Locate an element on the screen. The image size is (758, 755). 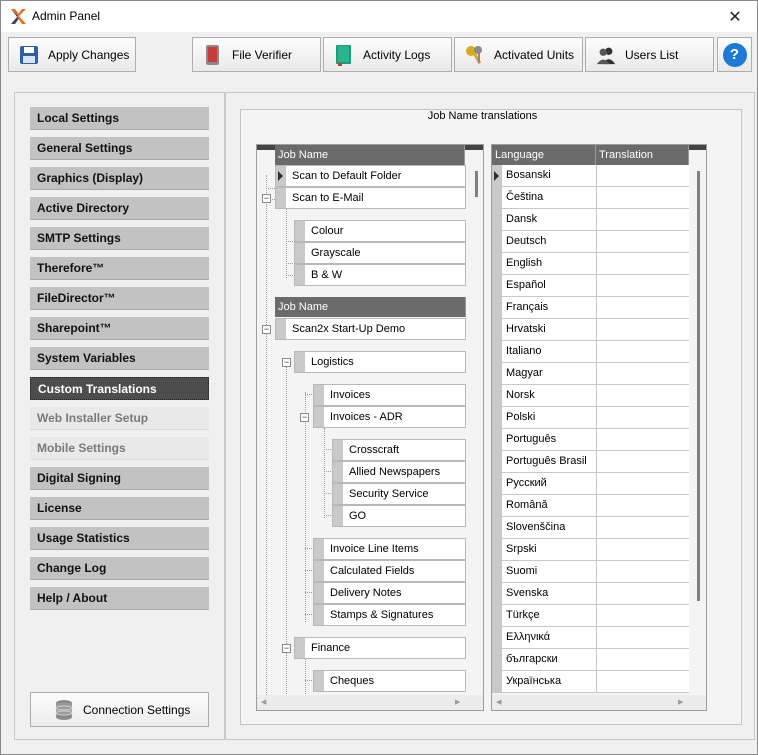
language-cell: Svenska is located at coordinates (549, 594).